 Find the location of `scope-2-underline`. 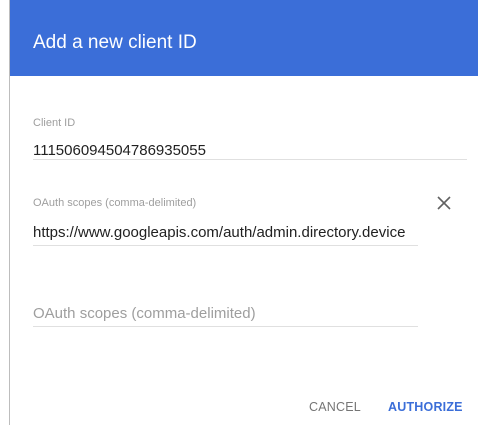

scope-2-underline is located at coordinates (225, 326).